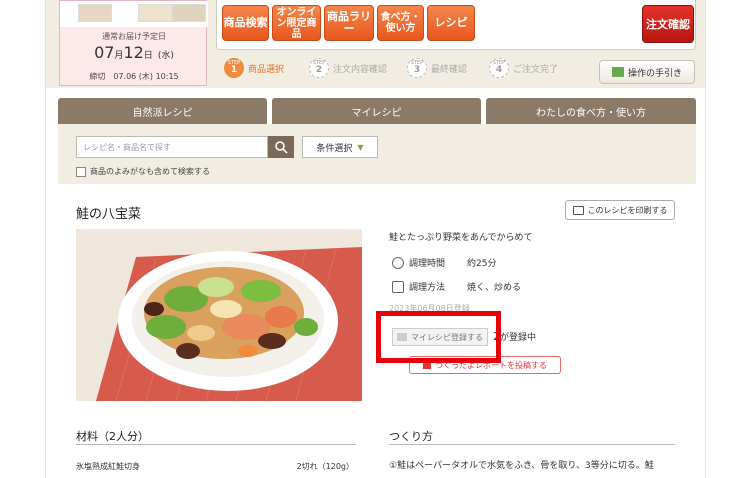 The image size is (750, 478). I want to click on tab-my-recipe: マイレシピ, so click(376, 111).